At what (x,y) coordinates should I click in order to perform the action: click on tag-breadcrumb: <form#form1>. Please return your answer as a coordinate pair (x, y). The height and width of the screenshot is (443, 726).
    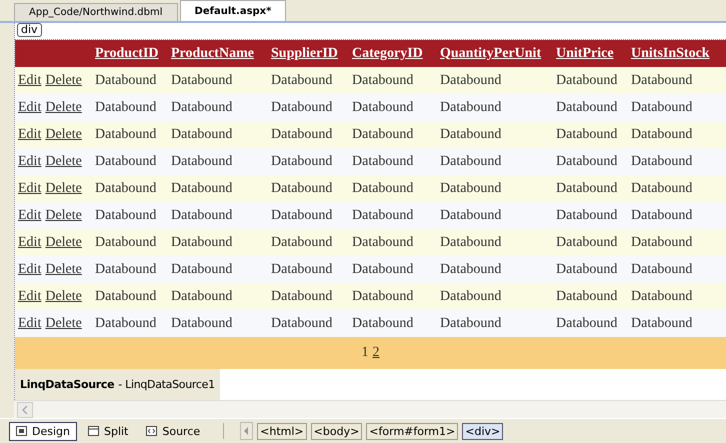
    Looking at the image, I should click on (412, 431).